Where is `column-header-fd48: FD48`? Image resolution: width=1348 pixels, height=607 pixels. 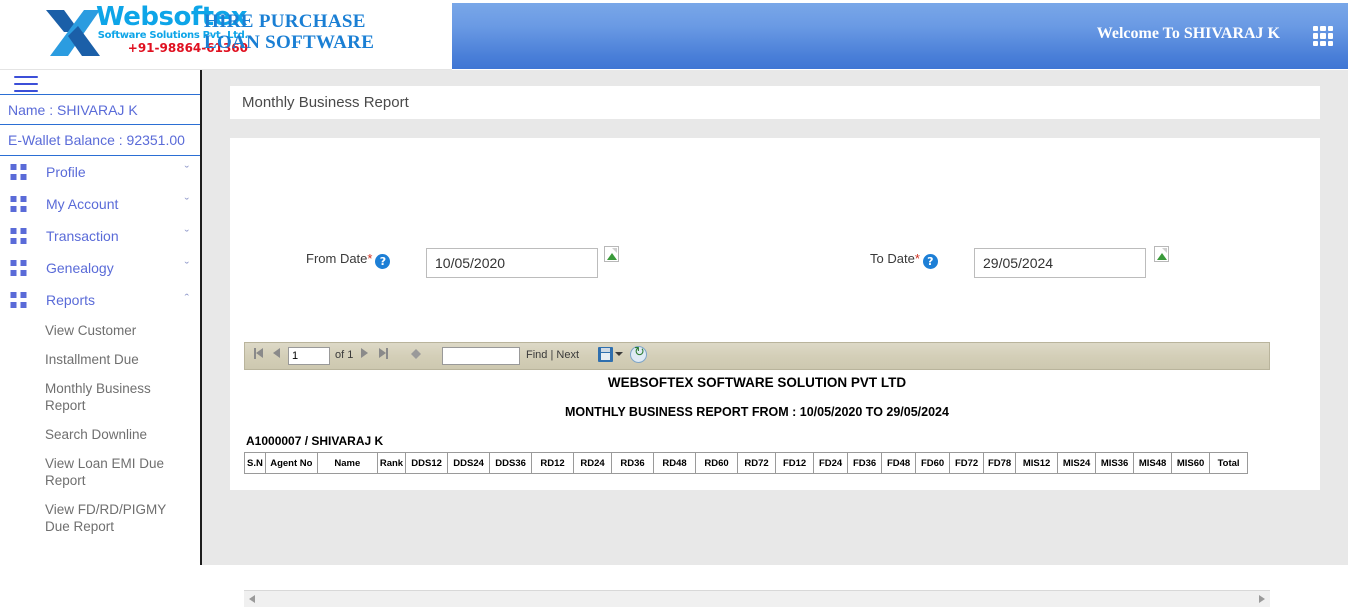
column-header-fd48: FD48 is located at coordinates (899, 463).